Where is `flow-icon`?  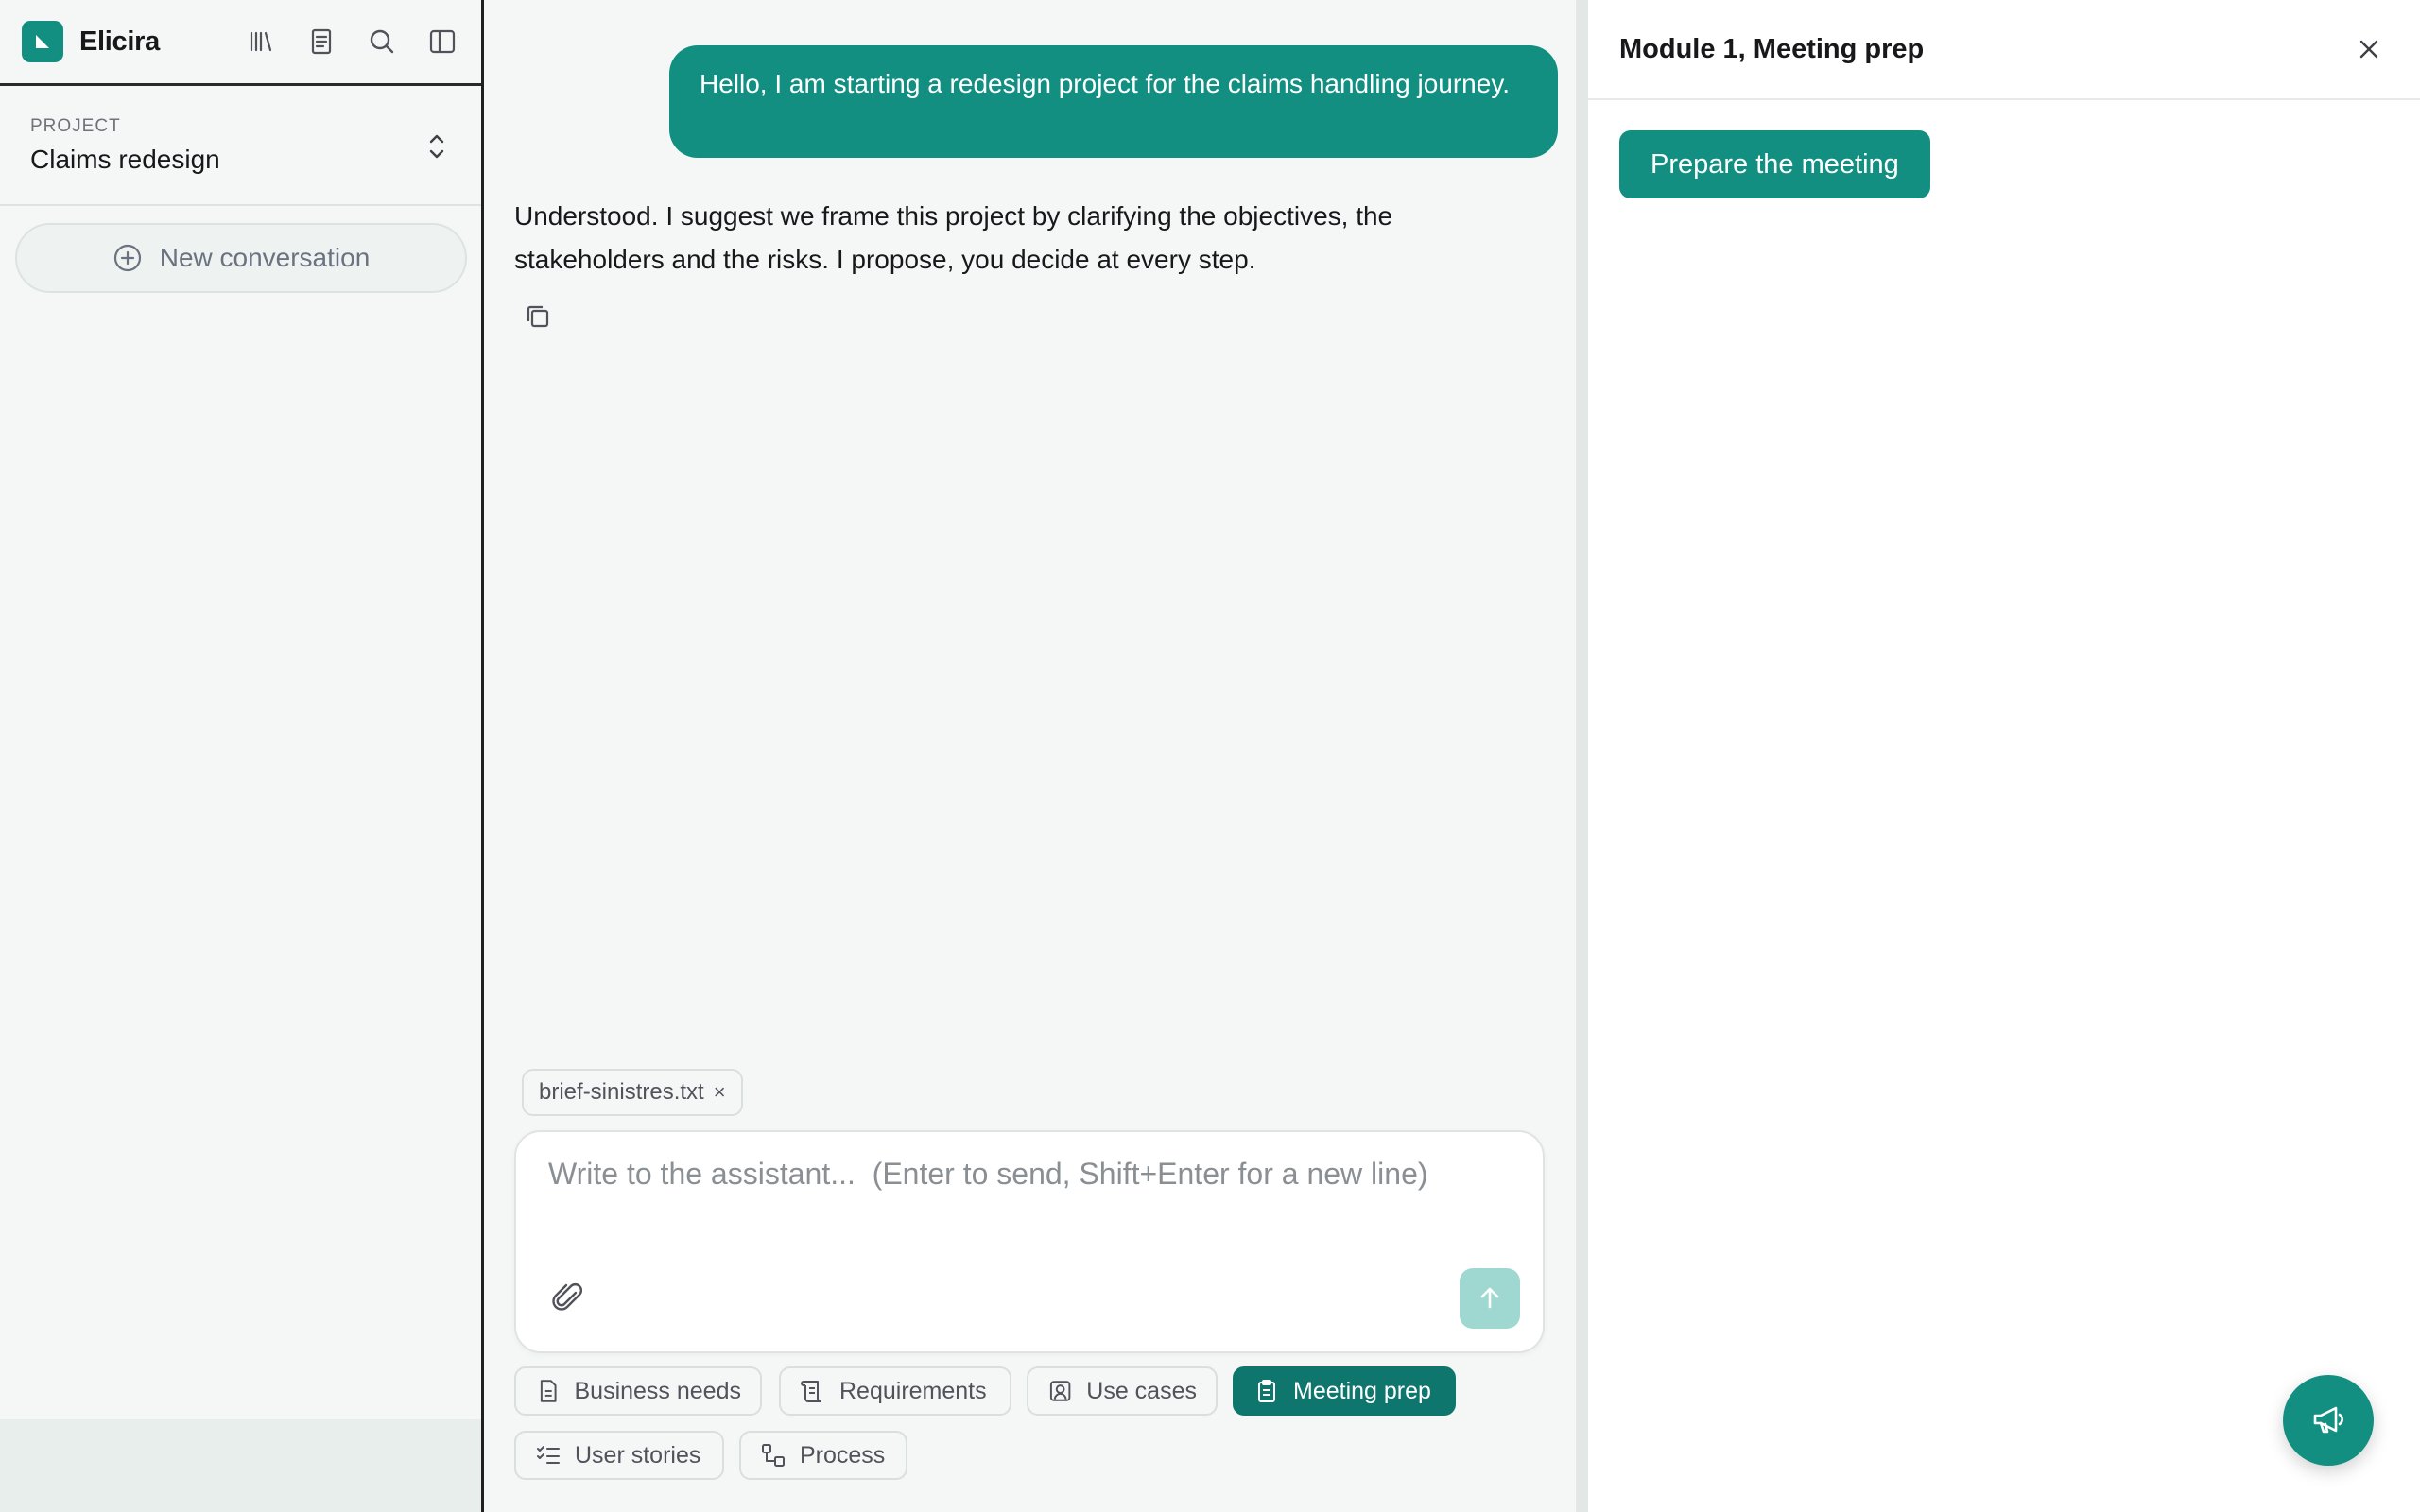 flow-icon is located at coordinates (774, 1455).